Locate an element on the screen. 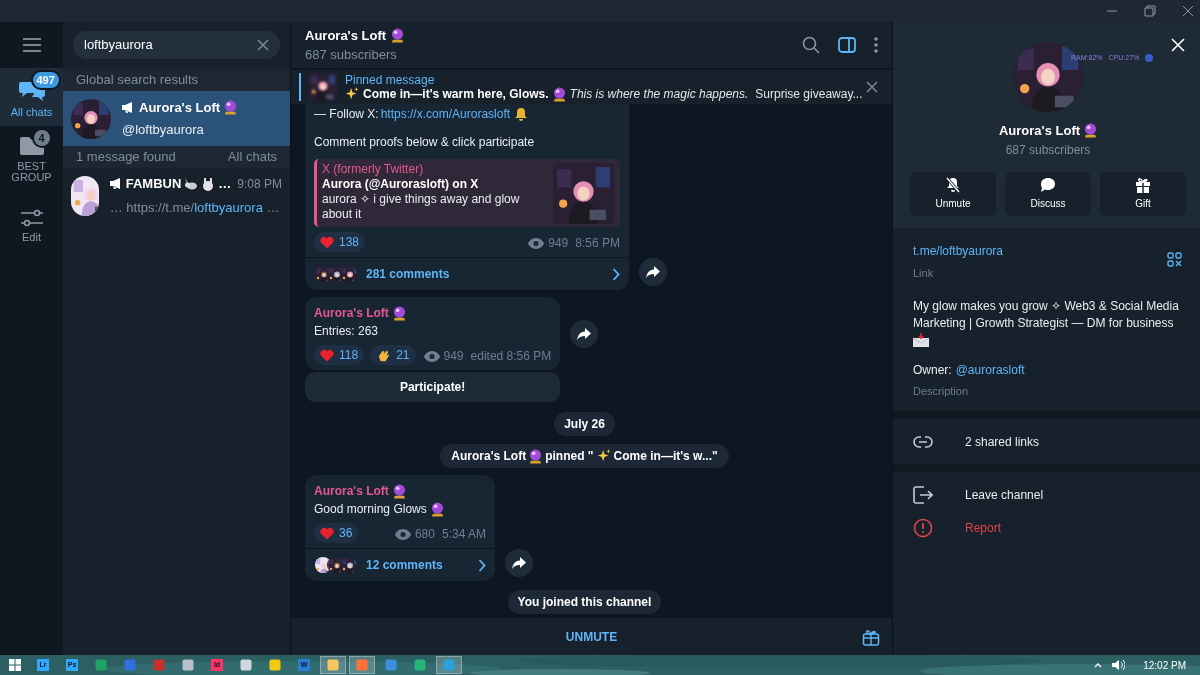 The width and height of the screenshot is (1200, 675). comments-count: 12 comments is located at coordinates (405, 565).